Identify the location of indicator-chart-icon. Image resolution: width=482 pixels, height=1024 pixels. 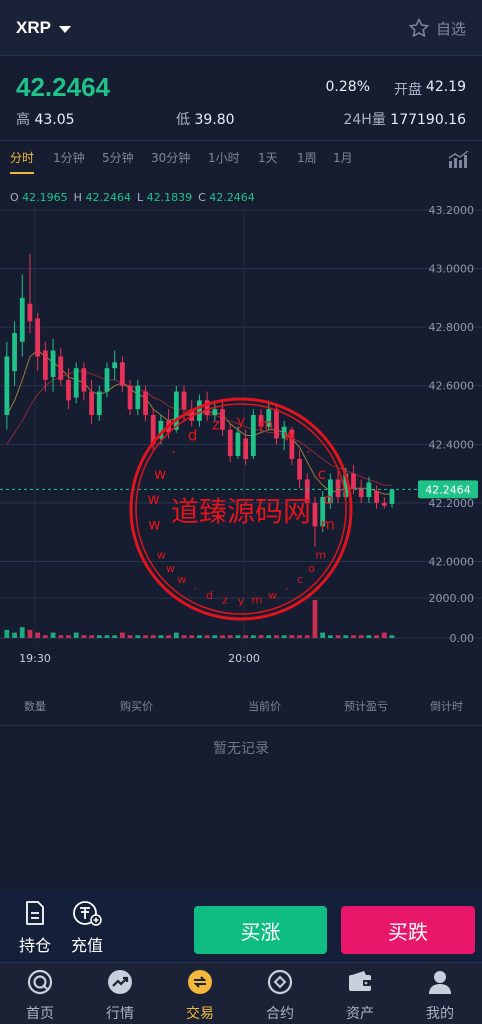
(459, 159).